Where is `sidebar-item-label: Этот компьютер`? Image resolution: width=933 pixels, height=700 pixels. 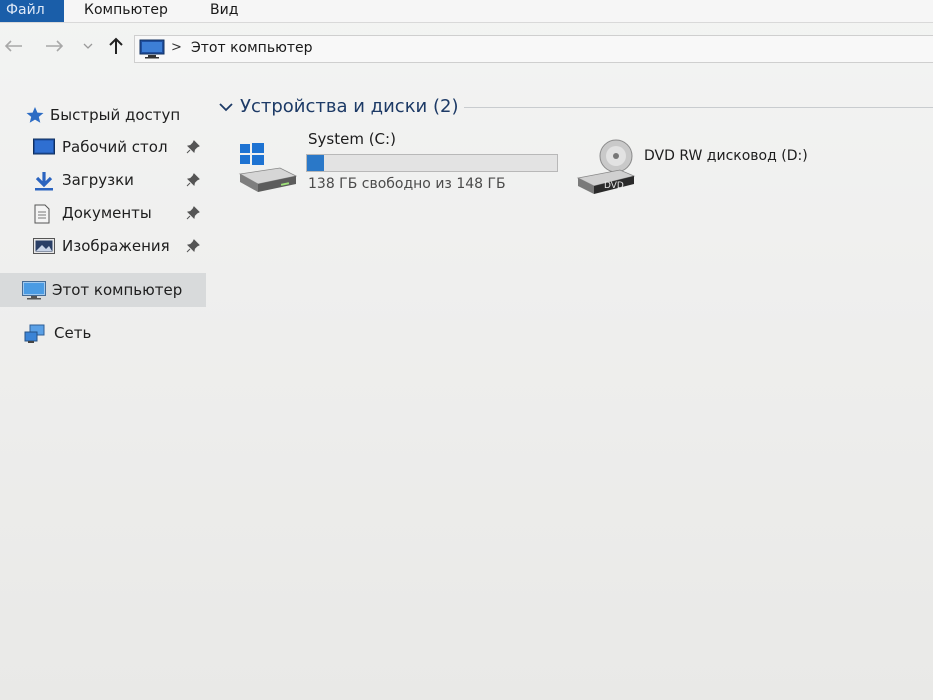
sidebar-item-label: Этот компьютер is located at coordinates (117, 290).